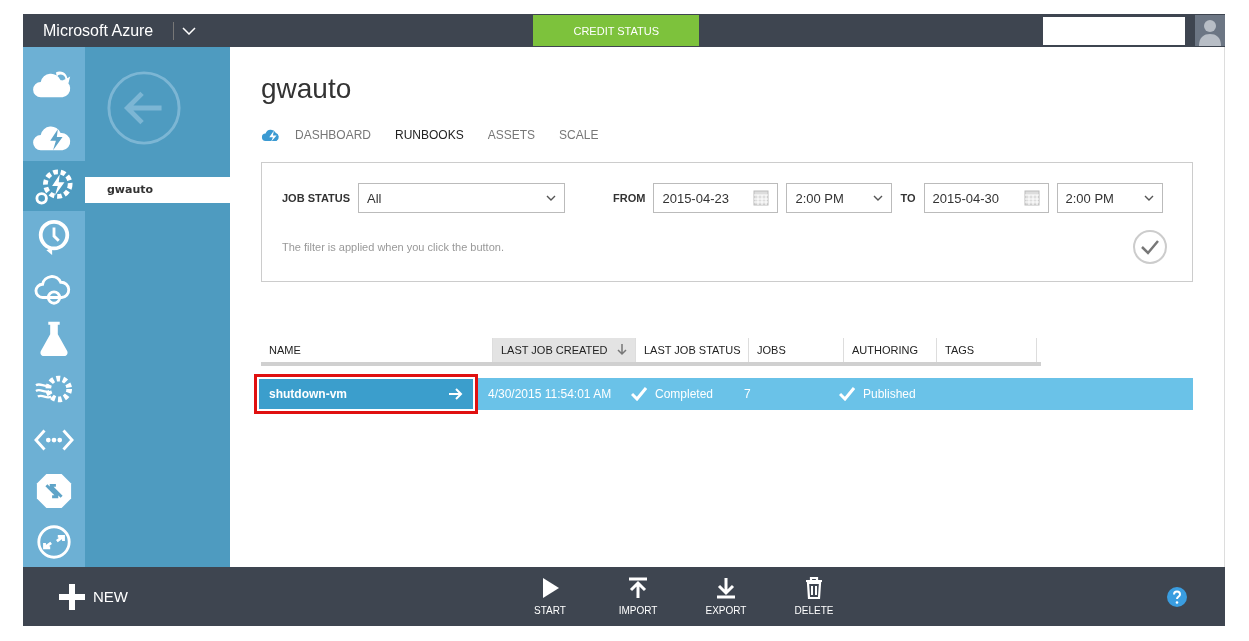  What do you see at coordinates (393, 247) in the screenshot?
I see `filter-hint: The filter is applied when you click the button.` at bounding box center [393, 247].